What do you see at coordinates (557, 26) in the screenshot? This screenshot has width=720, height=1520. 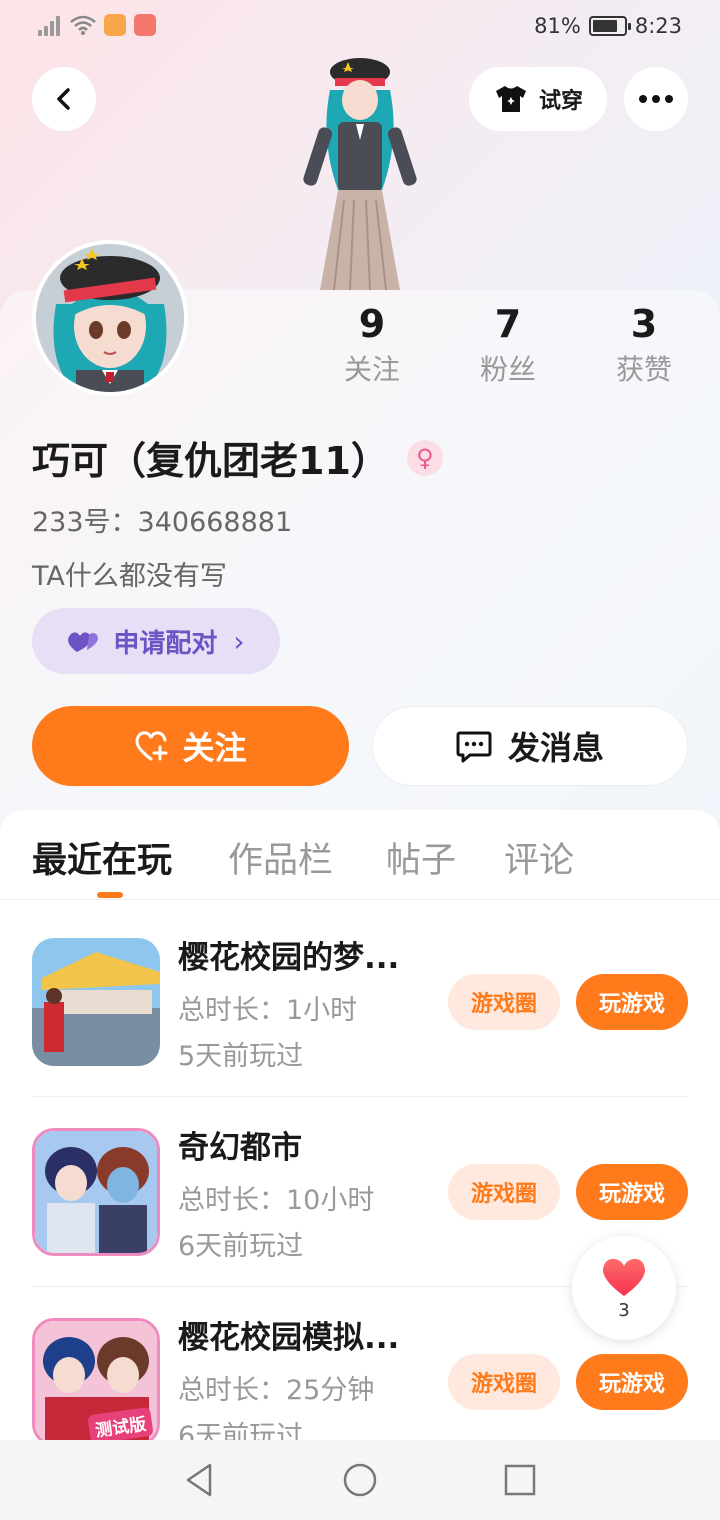 I see `battery-percent: 81%` at bounding box center [557, 26].